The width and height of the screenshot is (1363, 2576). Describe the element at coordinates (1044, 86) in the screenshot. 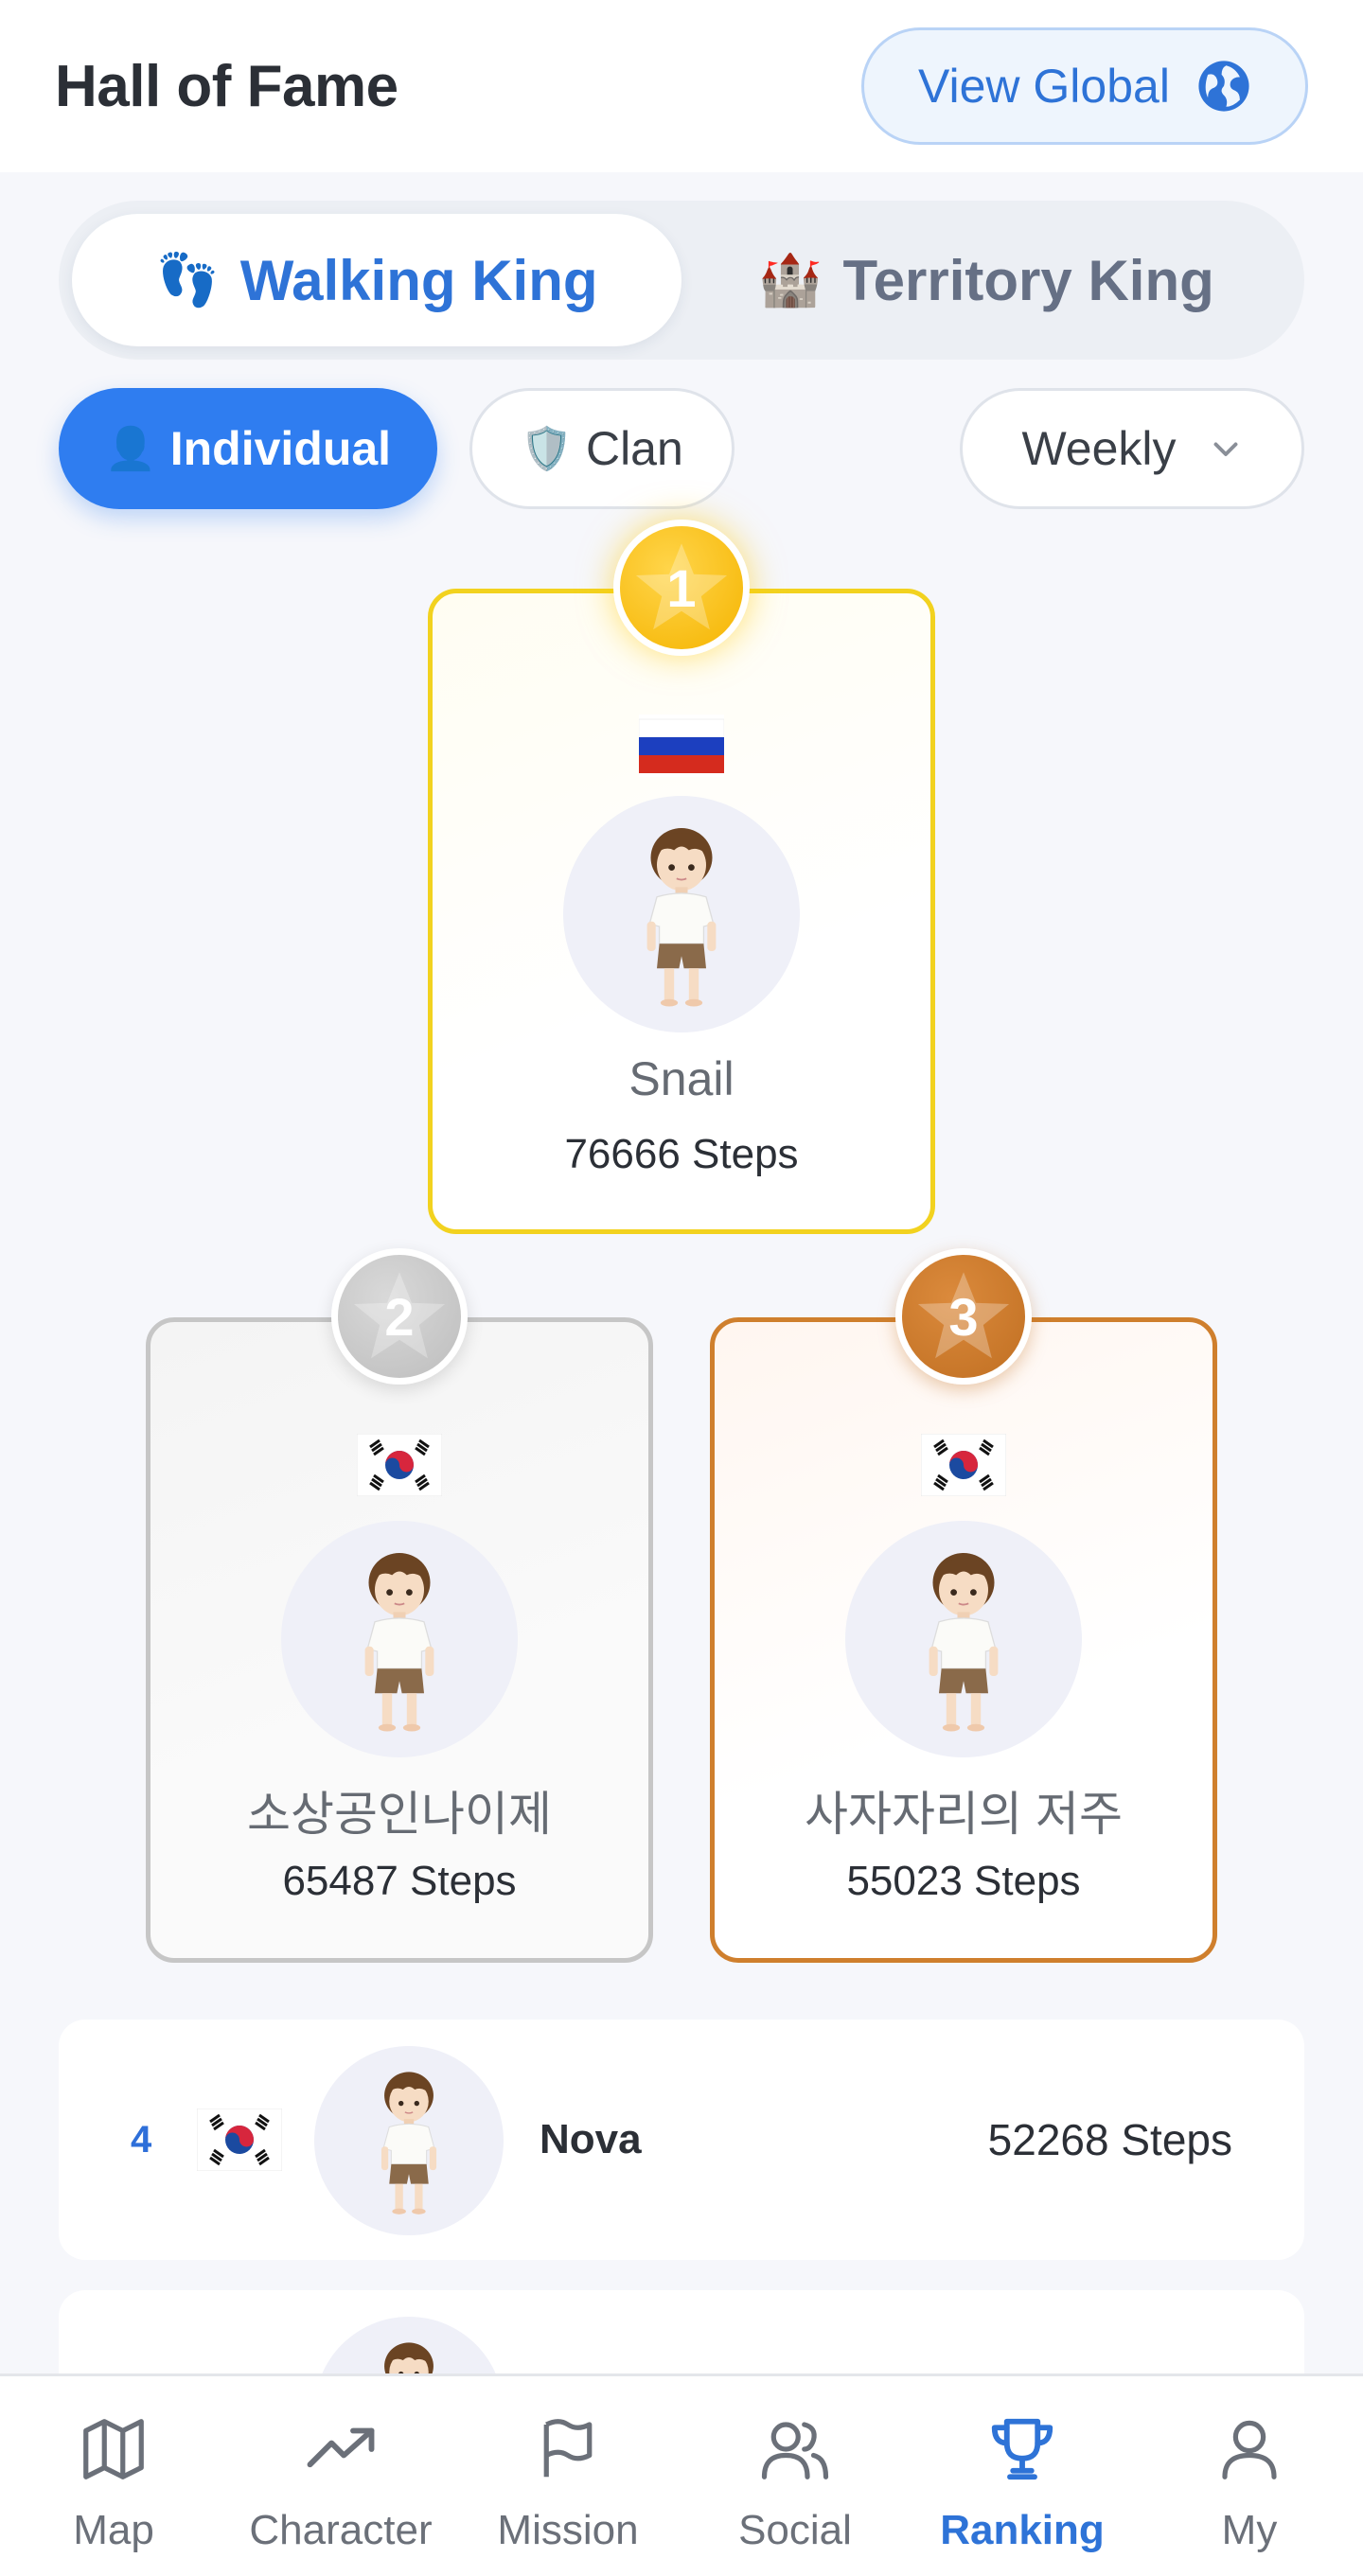

I see `view-global-label: View Global` at that location.